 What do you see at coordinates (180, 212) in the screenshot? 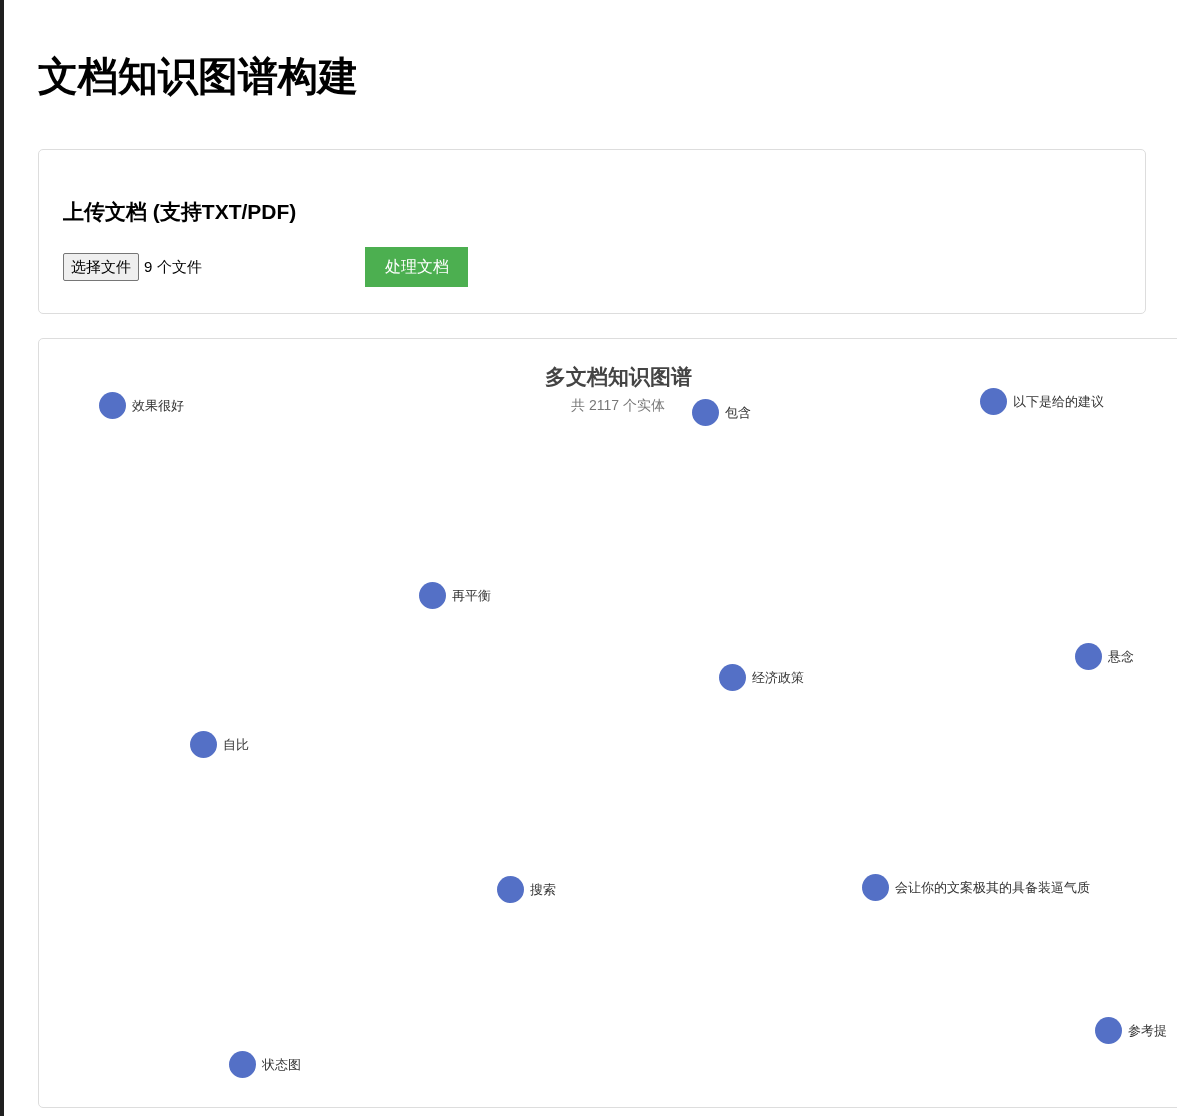
I see `upload-heading: 上传文档 (支持TXT/PDF)` at bounding box center [180, 212].